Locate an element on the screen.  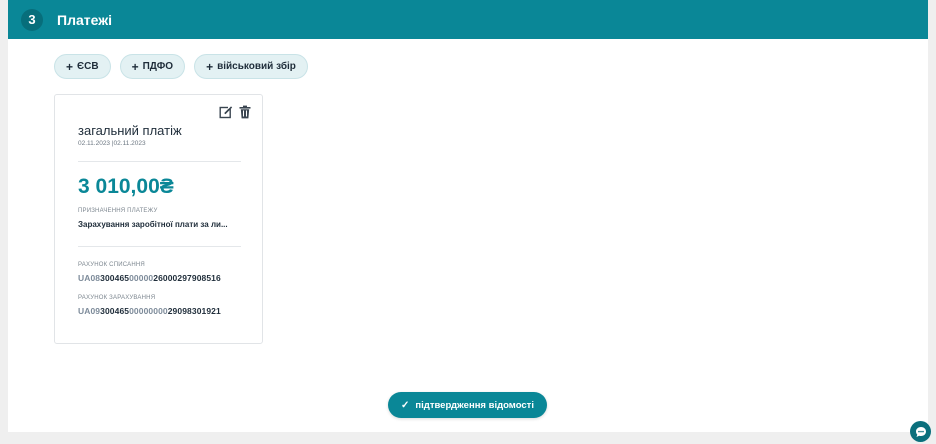
add-payment-buttons: + ЄСВ + ПДФО + військовий збір is located at coordinates (181, 66).